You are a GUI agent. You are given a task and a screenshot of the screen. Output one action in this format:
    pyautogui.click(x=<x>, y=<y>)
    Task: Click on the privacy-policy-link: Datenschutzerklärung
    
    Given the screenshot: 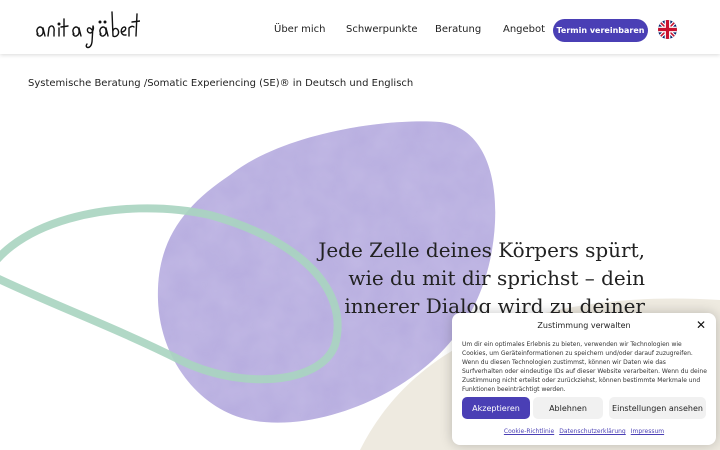 What is the action you would take?
    pyautogui.click(x=592, y=431)
    